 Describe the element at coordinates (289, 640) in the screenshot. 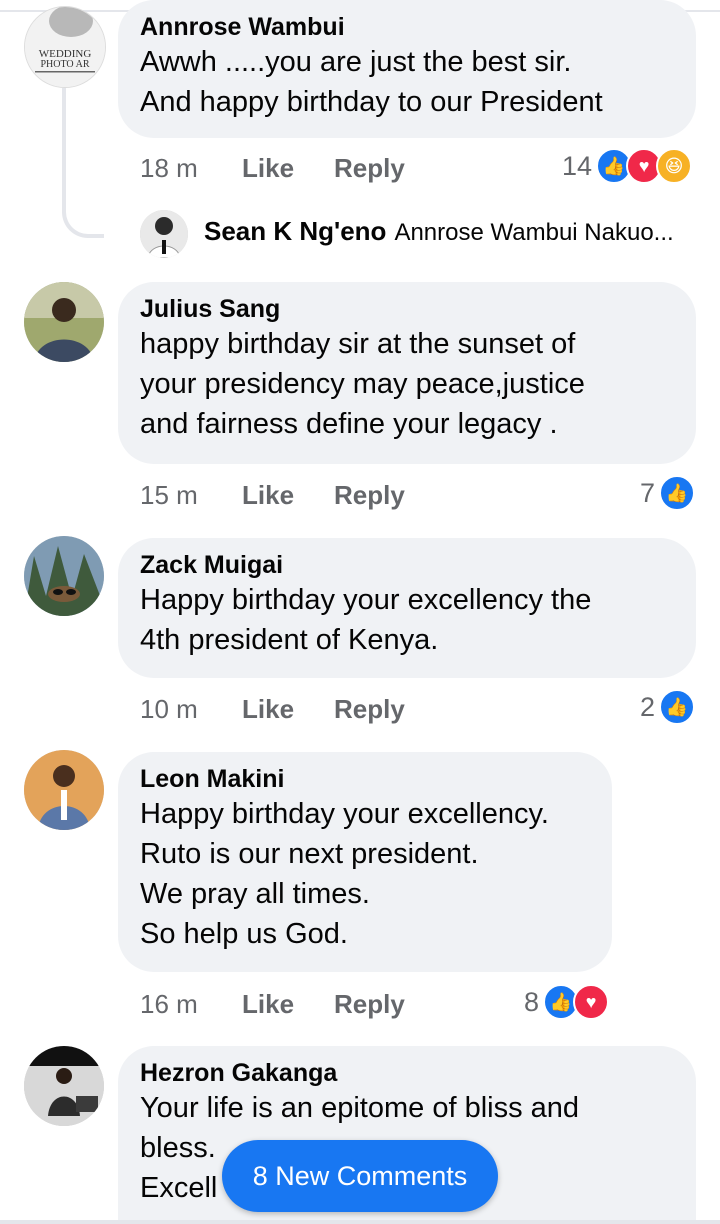

I see `comment-line: 4th president of Kenya.` at that location.